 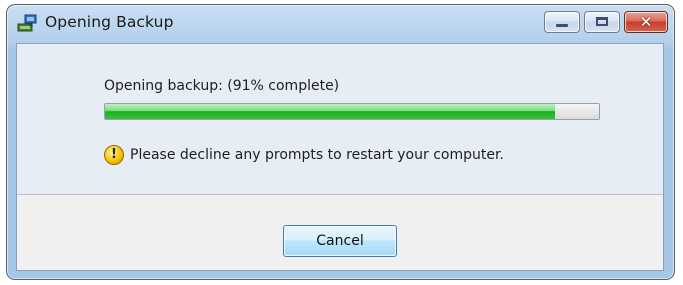 I want to click on progress-bar-fill, so click(x=330, y=111).